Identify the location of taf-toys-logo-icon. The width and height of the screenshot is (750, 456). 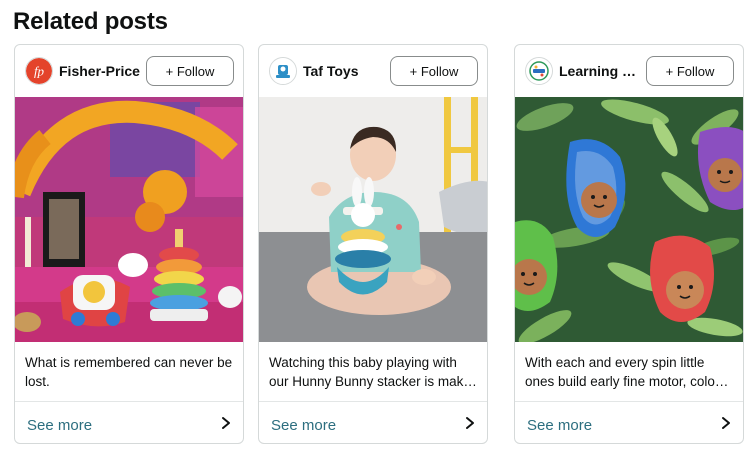
(283, 71).